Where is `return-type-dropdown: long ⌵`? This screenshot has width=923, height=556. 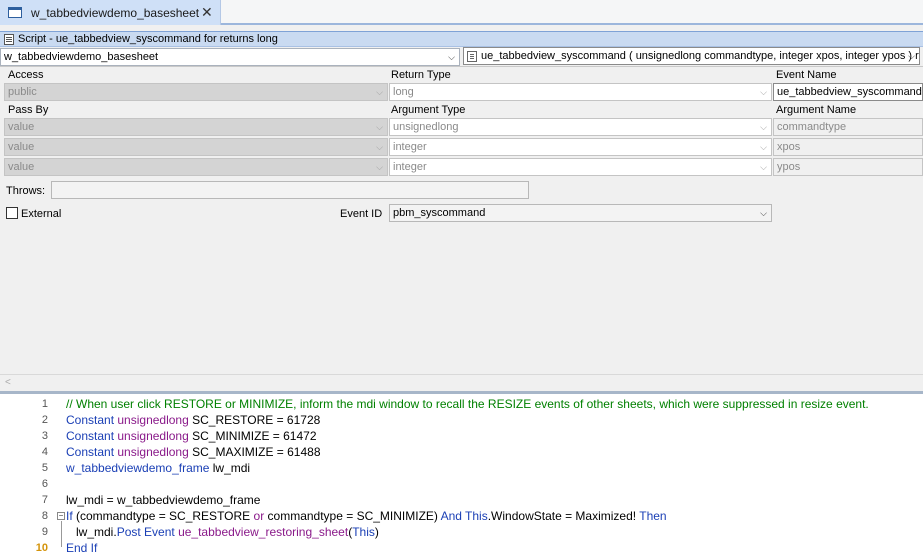
return-type-dropdown: long ⌵ is located at coordinates (580, 92).